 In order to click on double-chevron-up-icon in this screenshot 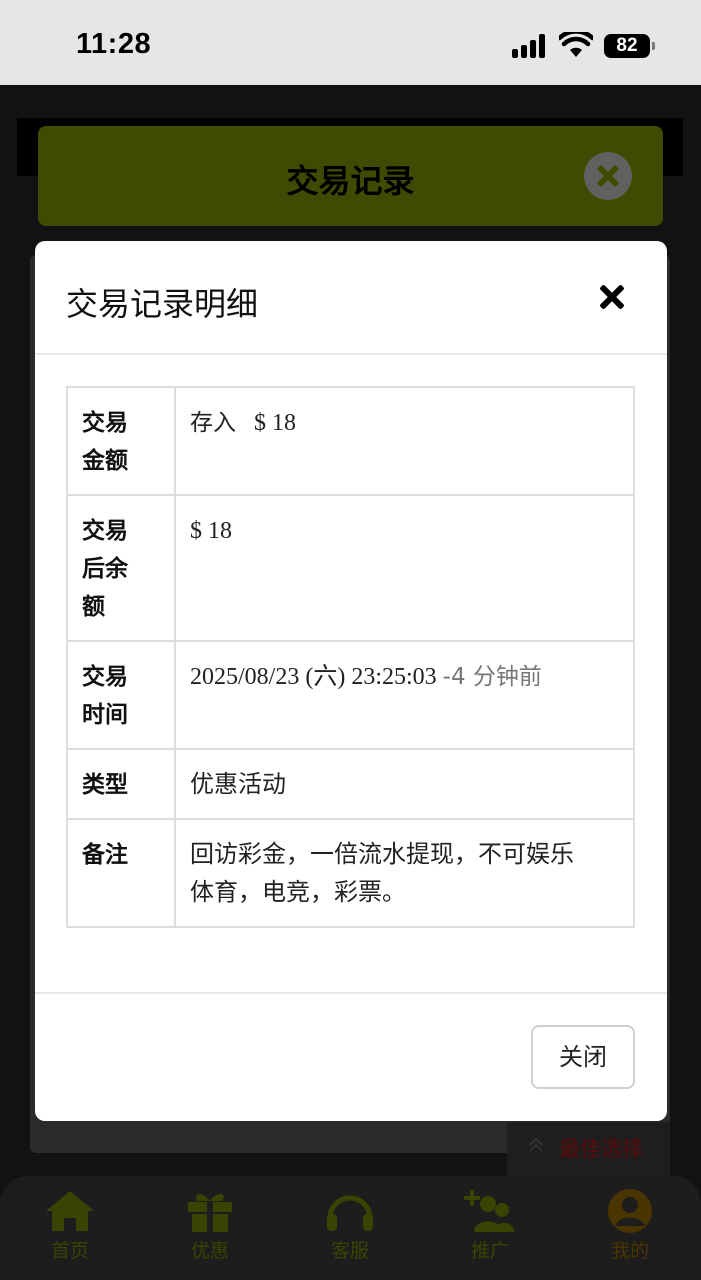, I will do `click(536, 1145)`.